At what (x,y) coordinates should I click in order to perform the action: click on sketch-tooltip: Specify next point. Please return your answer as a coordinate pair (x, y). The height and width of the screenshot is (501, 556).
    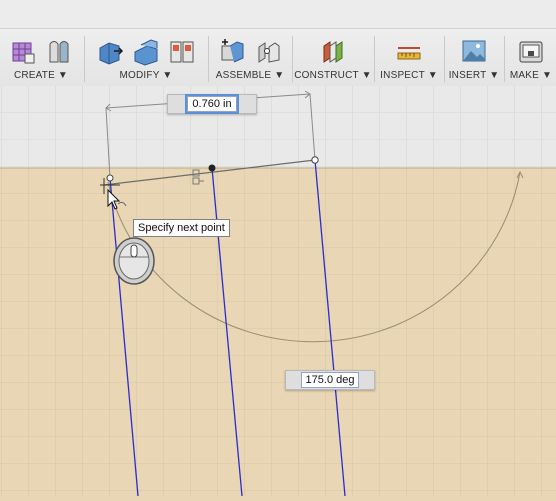
    Looking at the image, I should click on (181, 228).